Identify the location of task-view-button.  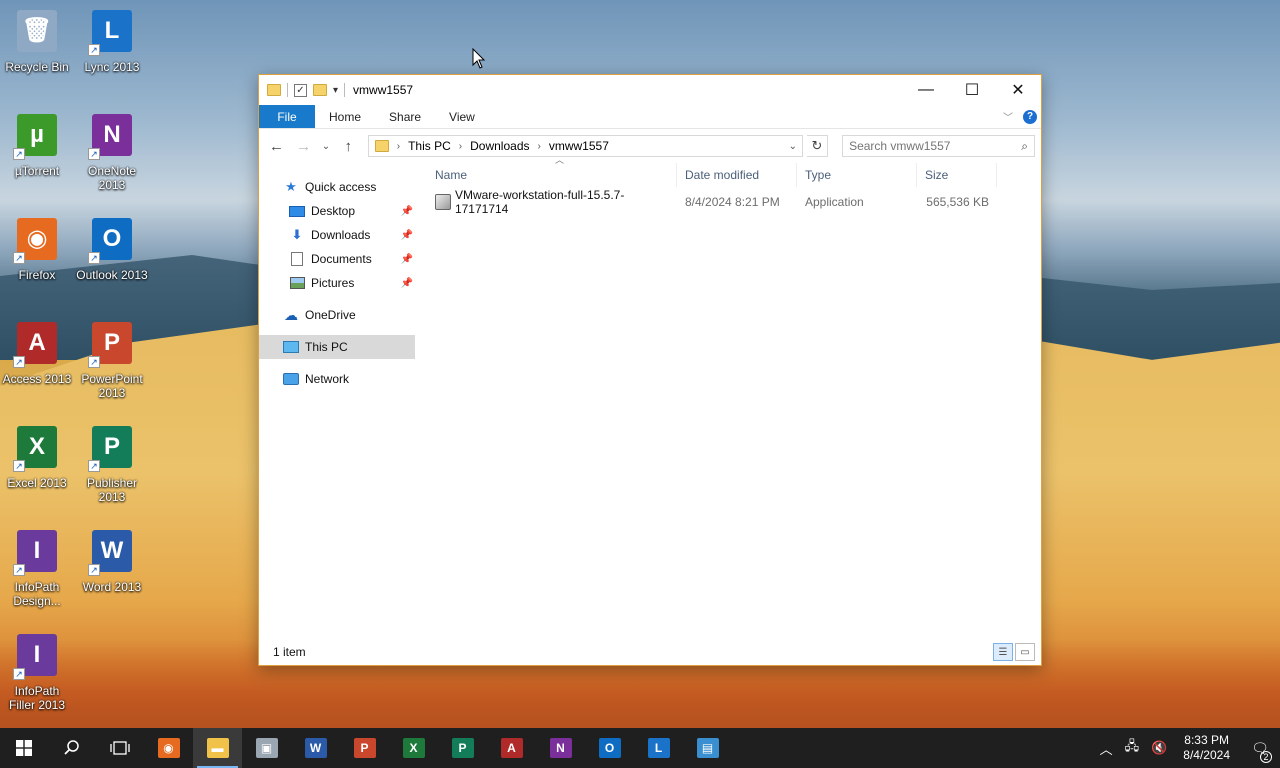
(120, 748).